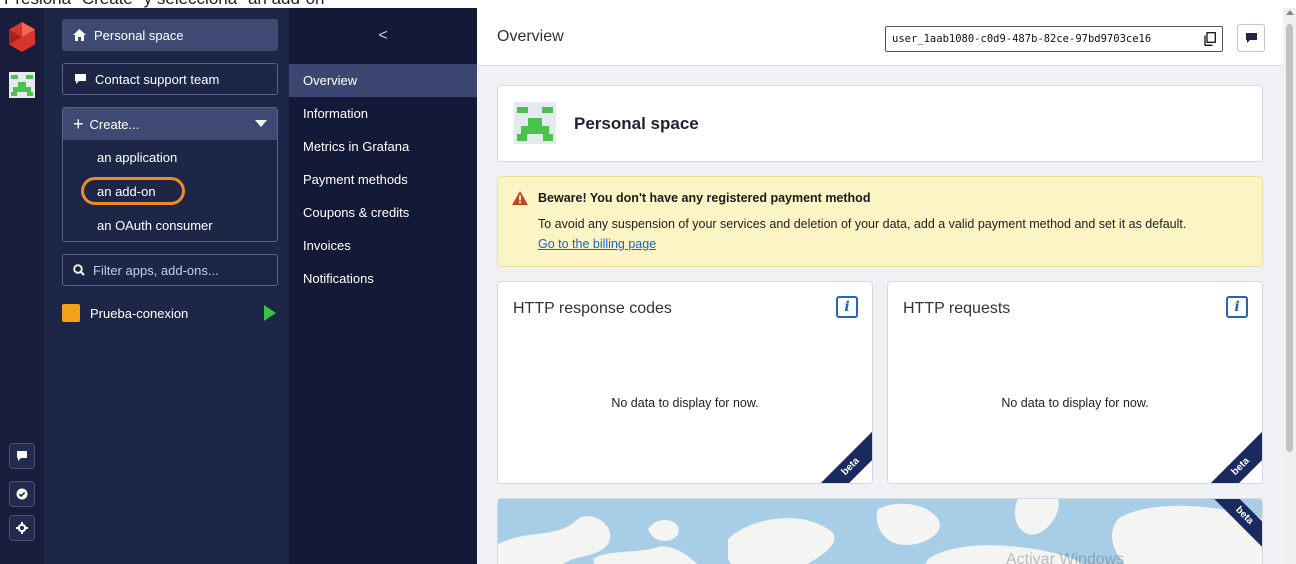  I want to click on personal-space-card: Personal space, so click(880, 123).